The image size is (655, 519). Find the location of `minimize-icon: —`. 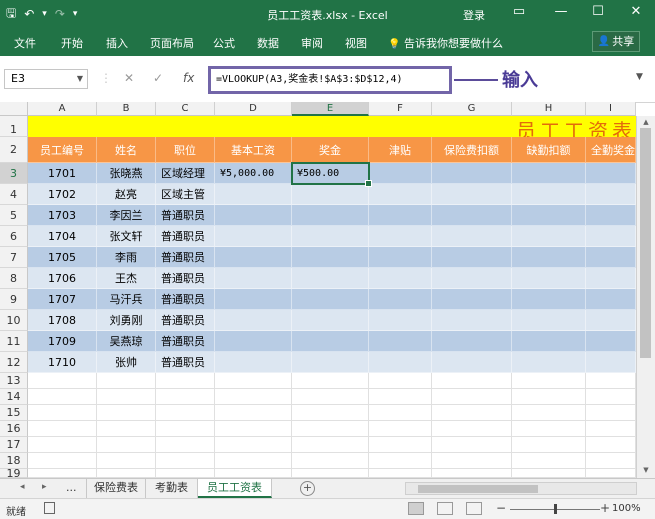

minimize-icon: — is located at coordinates (561, 11).